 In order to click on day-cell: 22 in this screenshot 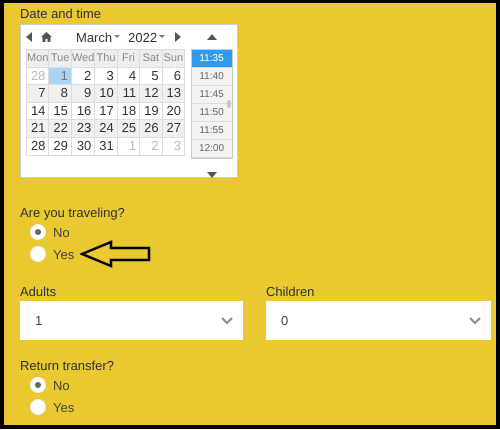, I will do `click(60, 129)`.